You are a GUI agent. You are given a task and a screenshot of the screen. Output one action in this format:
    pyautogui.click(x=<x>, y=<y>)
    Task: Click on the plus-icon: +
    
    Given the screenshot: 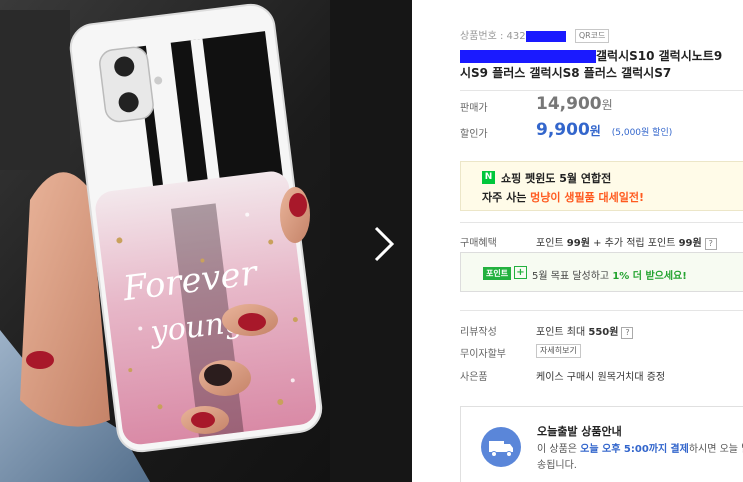 What is the action you would take?
    pyautogui.click(x=520, y=272)
    